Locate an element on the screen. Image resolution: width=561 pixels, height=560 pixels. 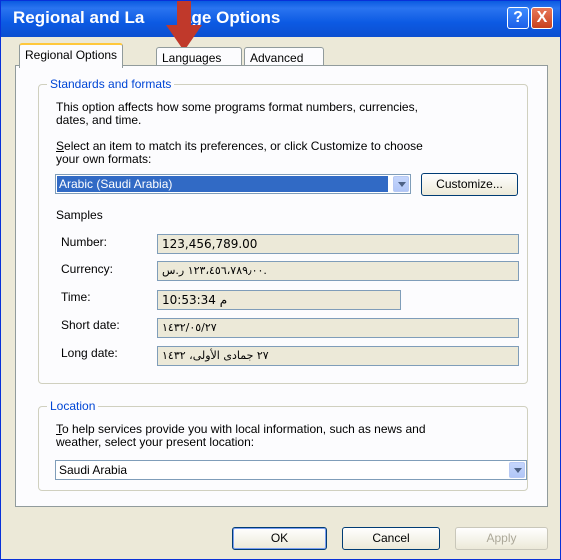
help-button: ? is located at coordinates (518, 18).